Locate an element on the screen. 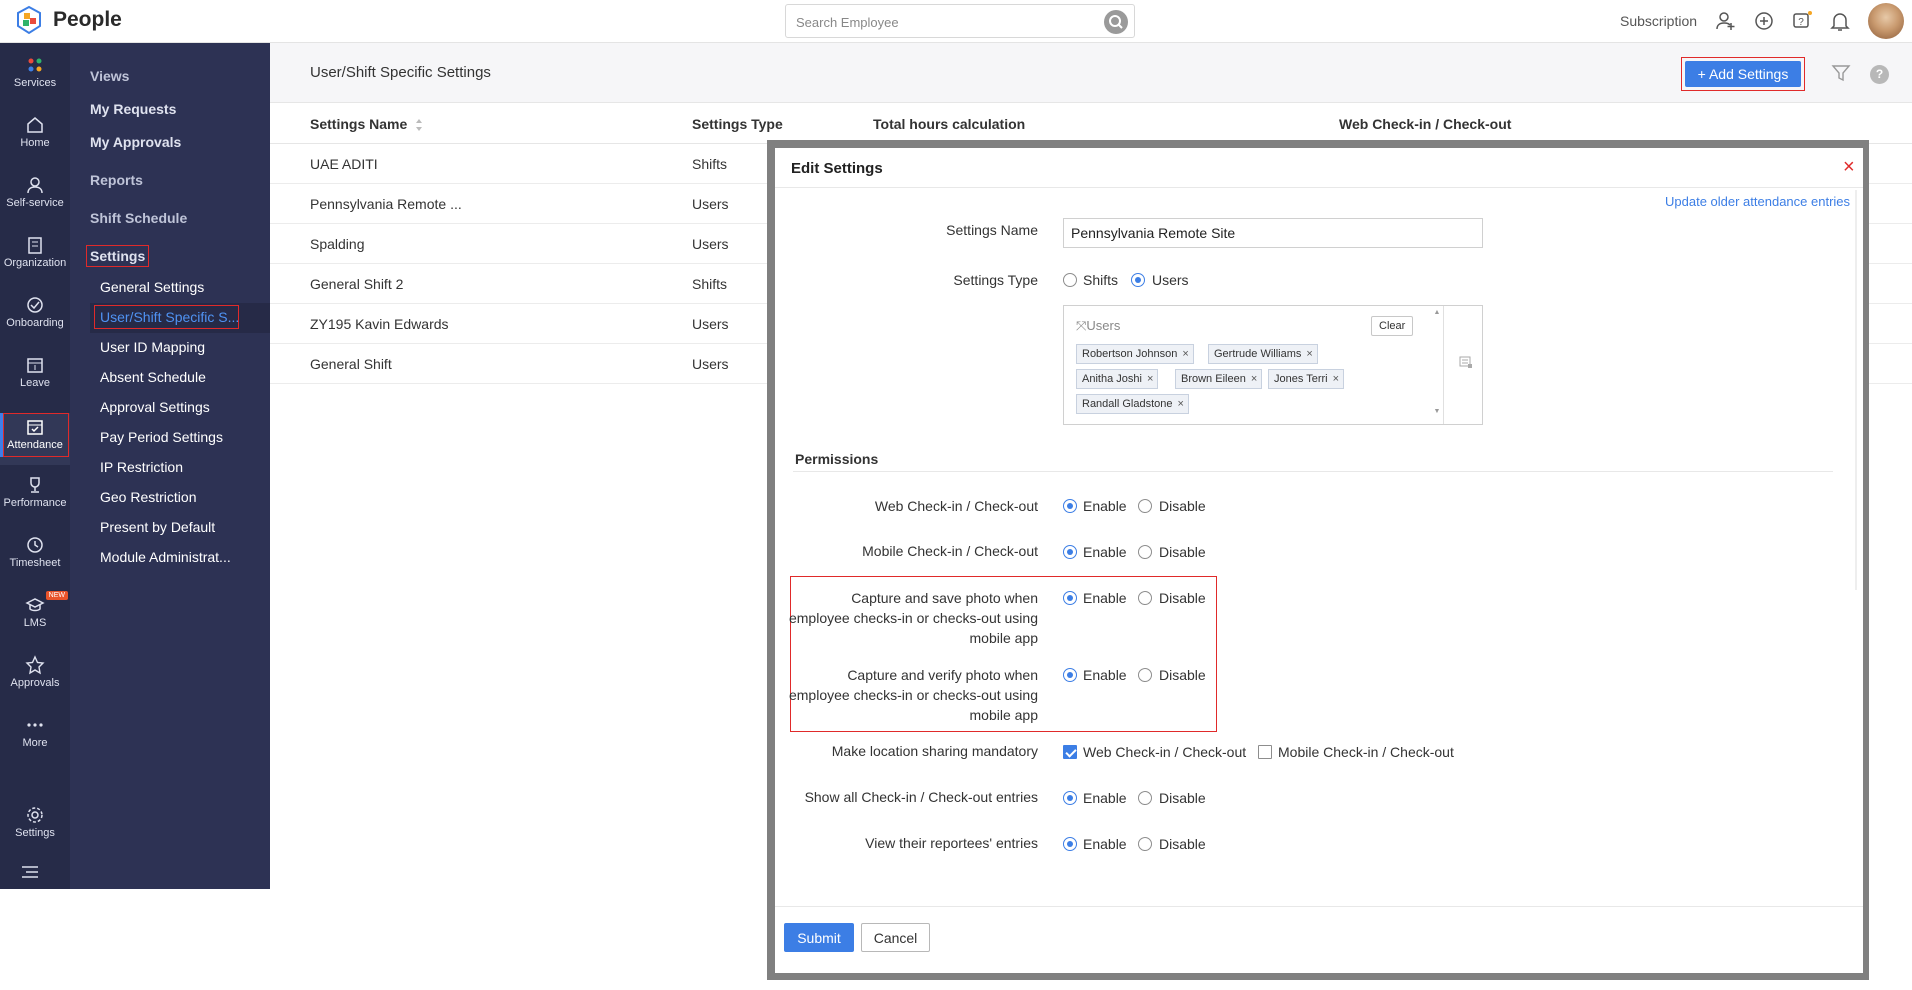  sort-icon is located at coordinates (419, 125).